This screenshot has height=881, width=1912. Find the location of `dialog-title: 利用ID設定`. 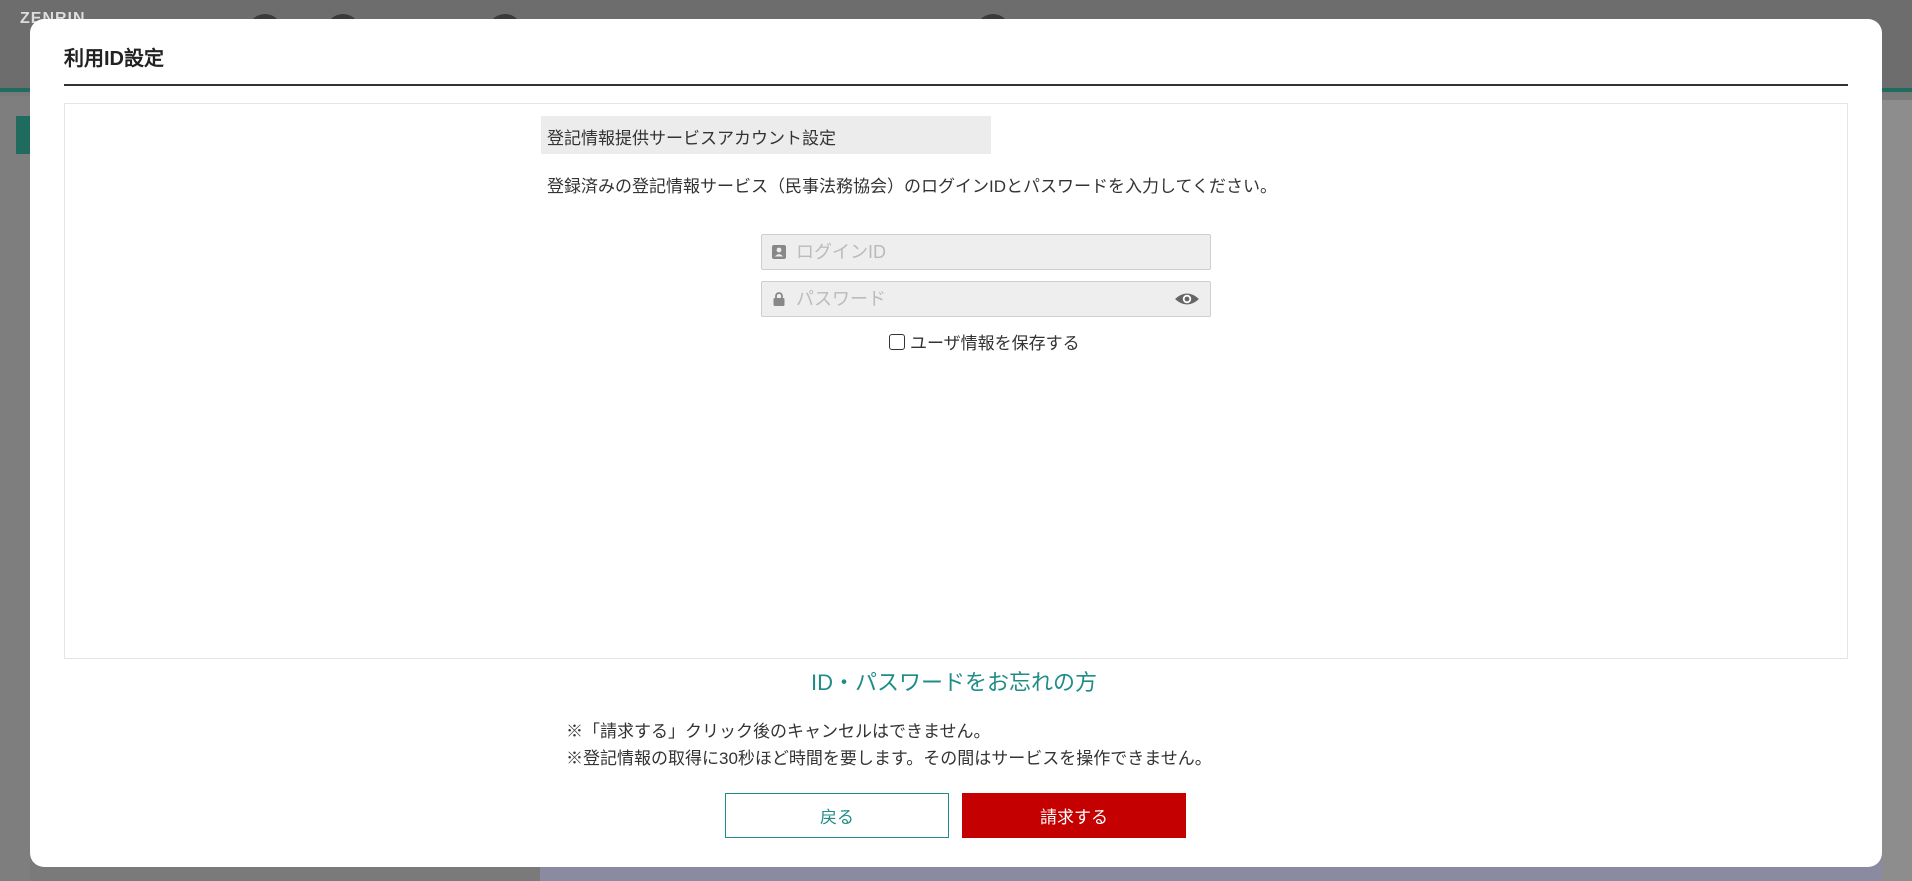

dialog-title: 利用ID設定 is located at coordinates (114, 59).